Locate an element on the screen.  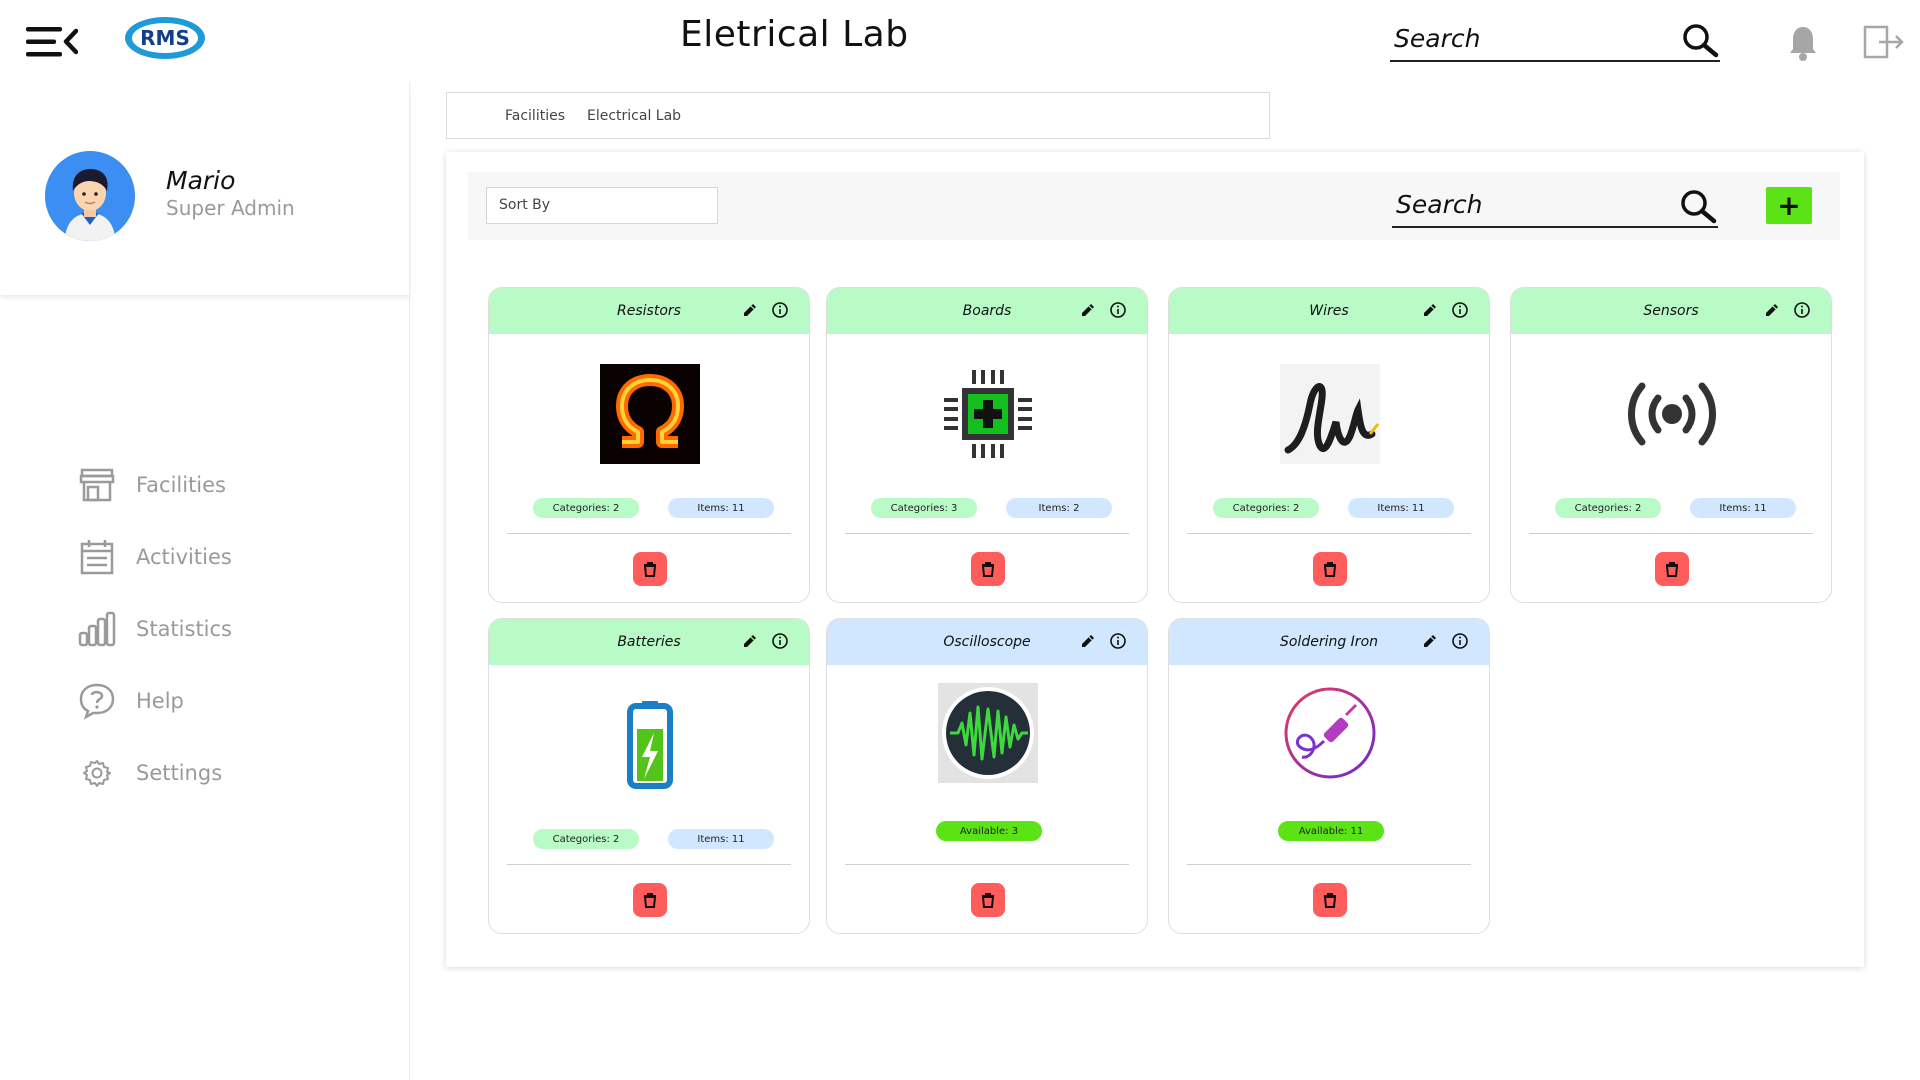
card-batteries: Batteries Categories: 2 Items: 11 is located at coordinates (649, 776).